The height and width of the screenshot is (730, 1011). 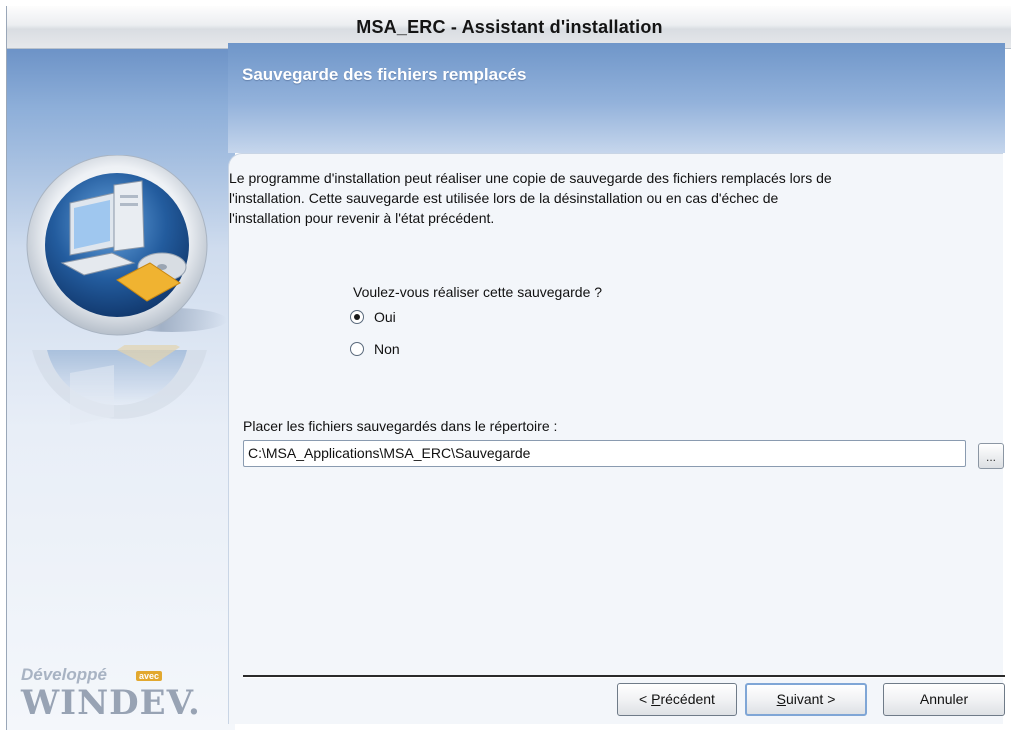 What do you see at coordinates (119, 385) in the screenshot?
I see `computer-backup-reflection-icon` at bounding box center [119, 385].